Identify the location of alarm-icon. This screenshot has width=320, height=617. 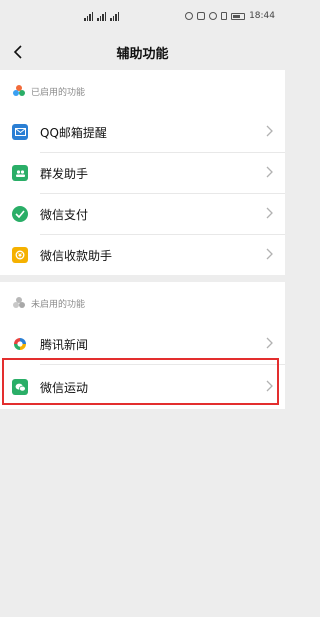
(213, 16).